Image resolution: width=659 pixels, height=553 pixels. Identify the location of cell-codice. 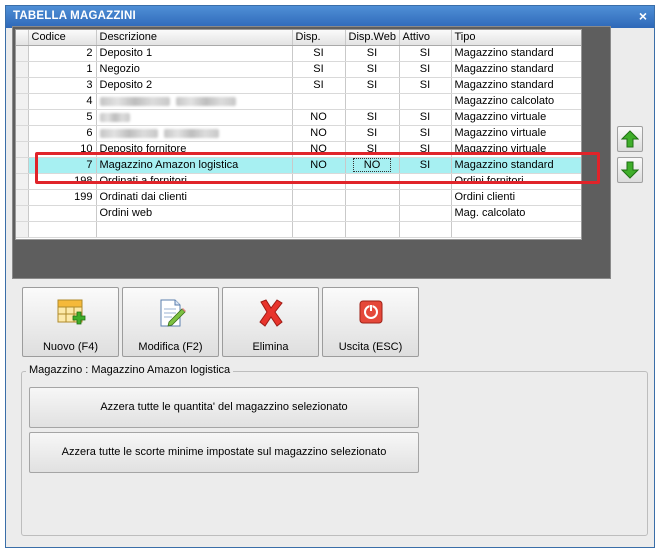
(62, 213).